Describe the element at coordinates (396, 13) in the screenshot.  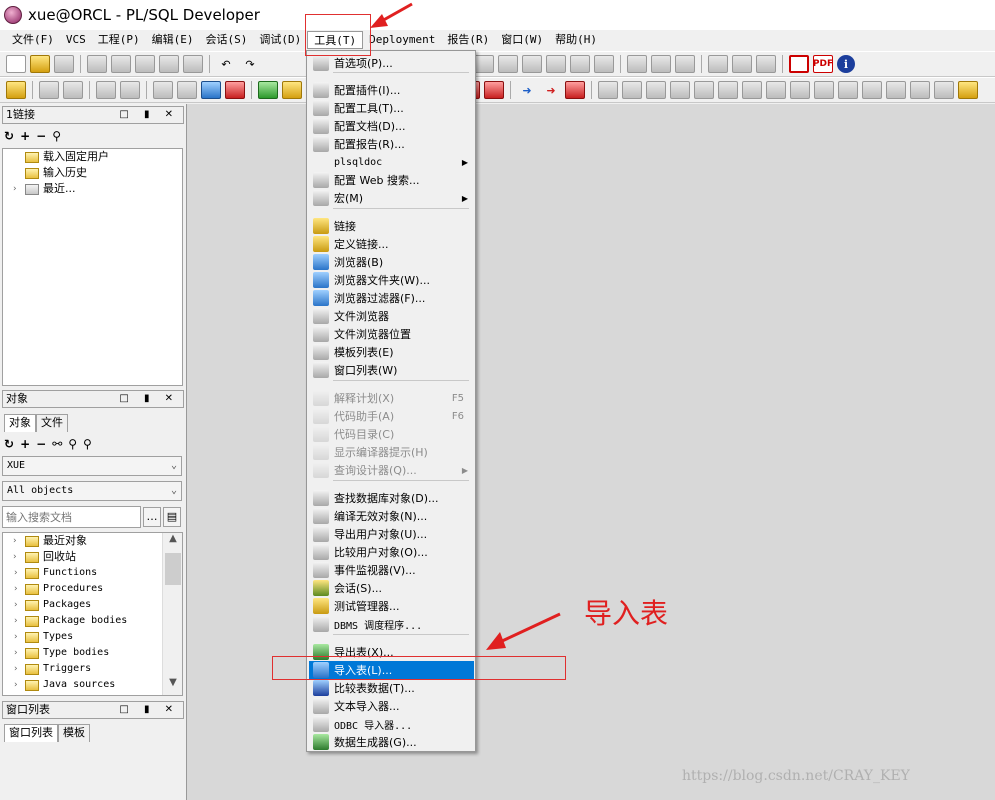
I see `arrow-to-tools` at that location.